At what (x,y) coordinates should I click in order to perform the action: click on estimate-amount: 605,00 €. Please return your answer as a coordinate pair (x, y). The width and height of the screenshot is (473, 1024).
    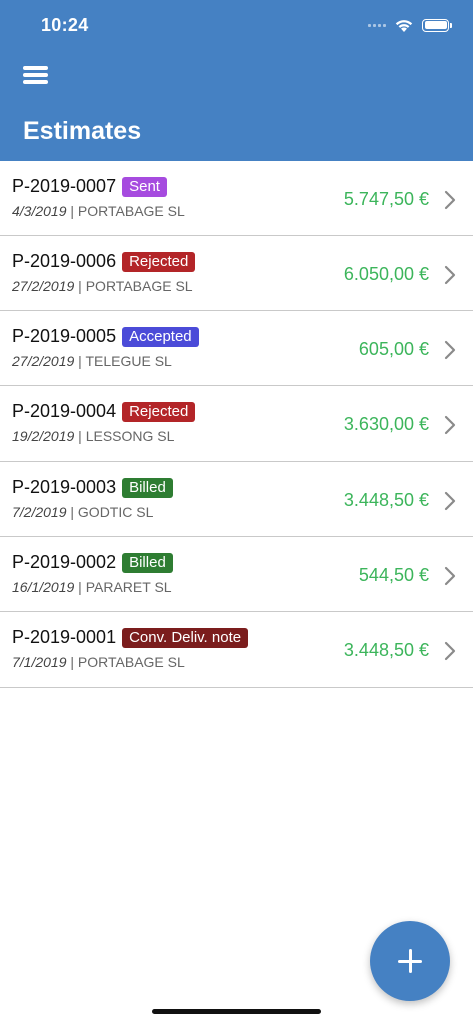
    Looking at the image, I should click on (393, 348).